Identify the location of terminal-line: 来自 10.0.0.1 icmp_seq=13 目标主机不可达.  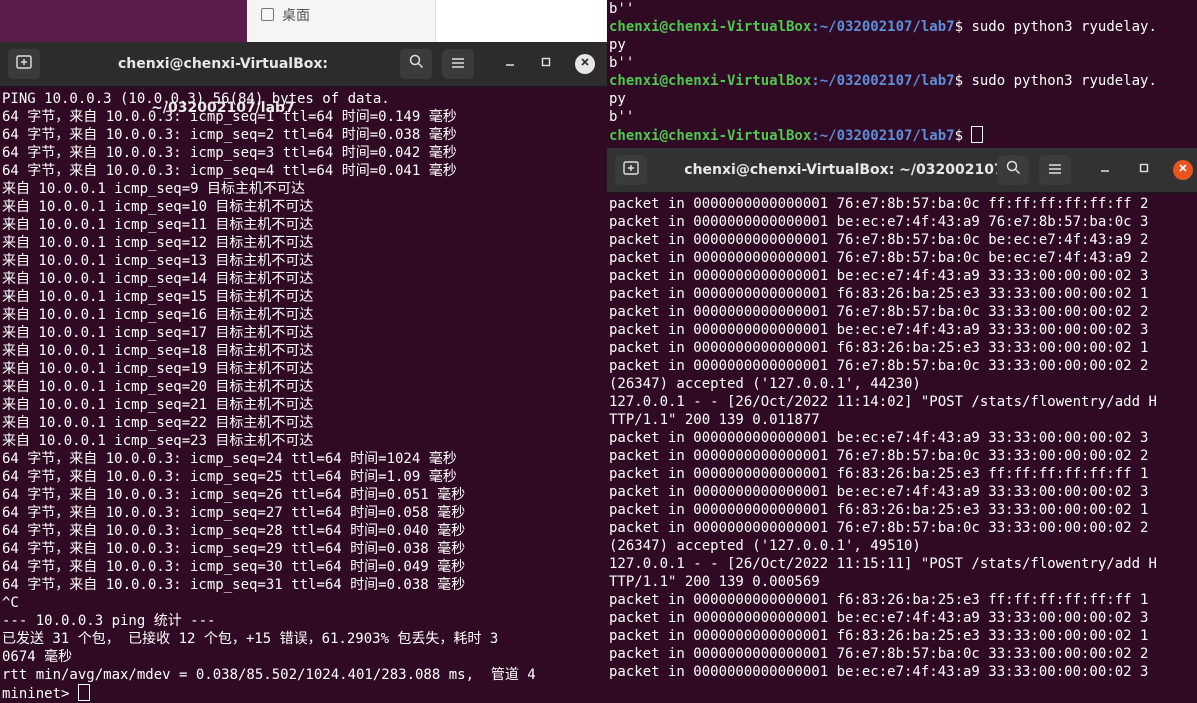
(158, 261).